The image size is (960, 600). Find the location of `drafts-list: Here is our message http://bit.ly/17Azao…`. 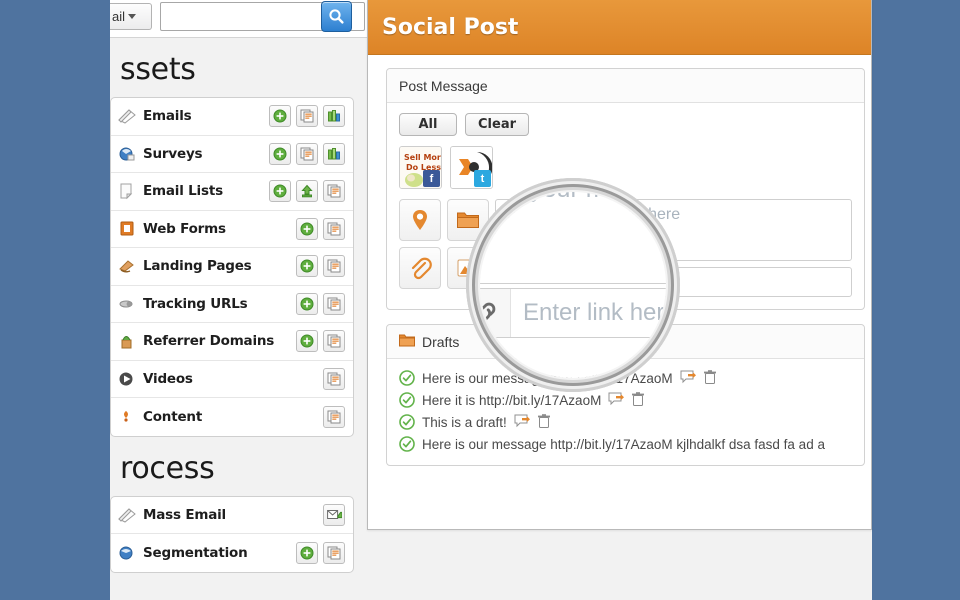

drafts-list: Here is our message http://bit.ly/17Azao… is located at coordinates (625, 412).